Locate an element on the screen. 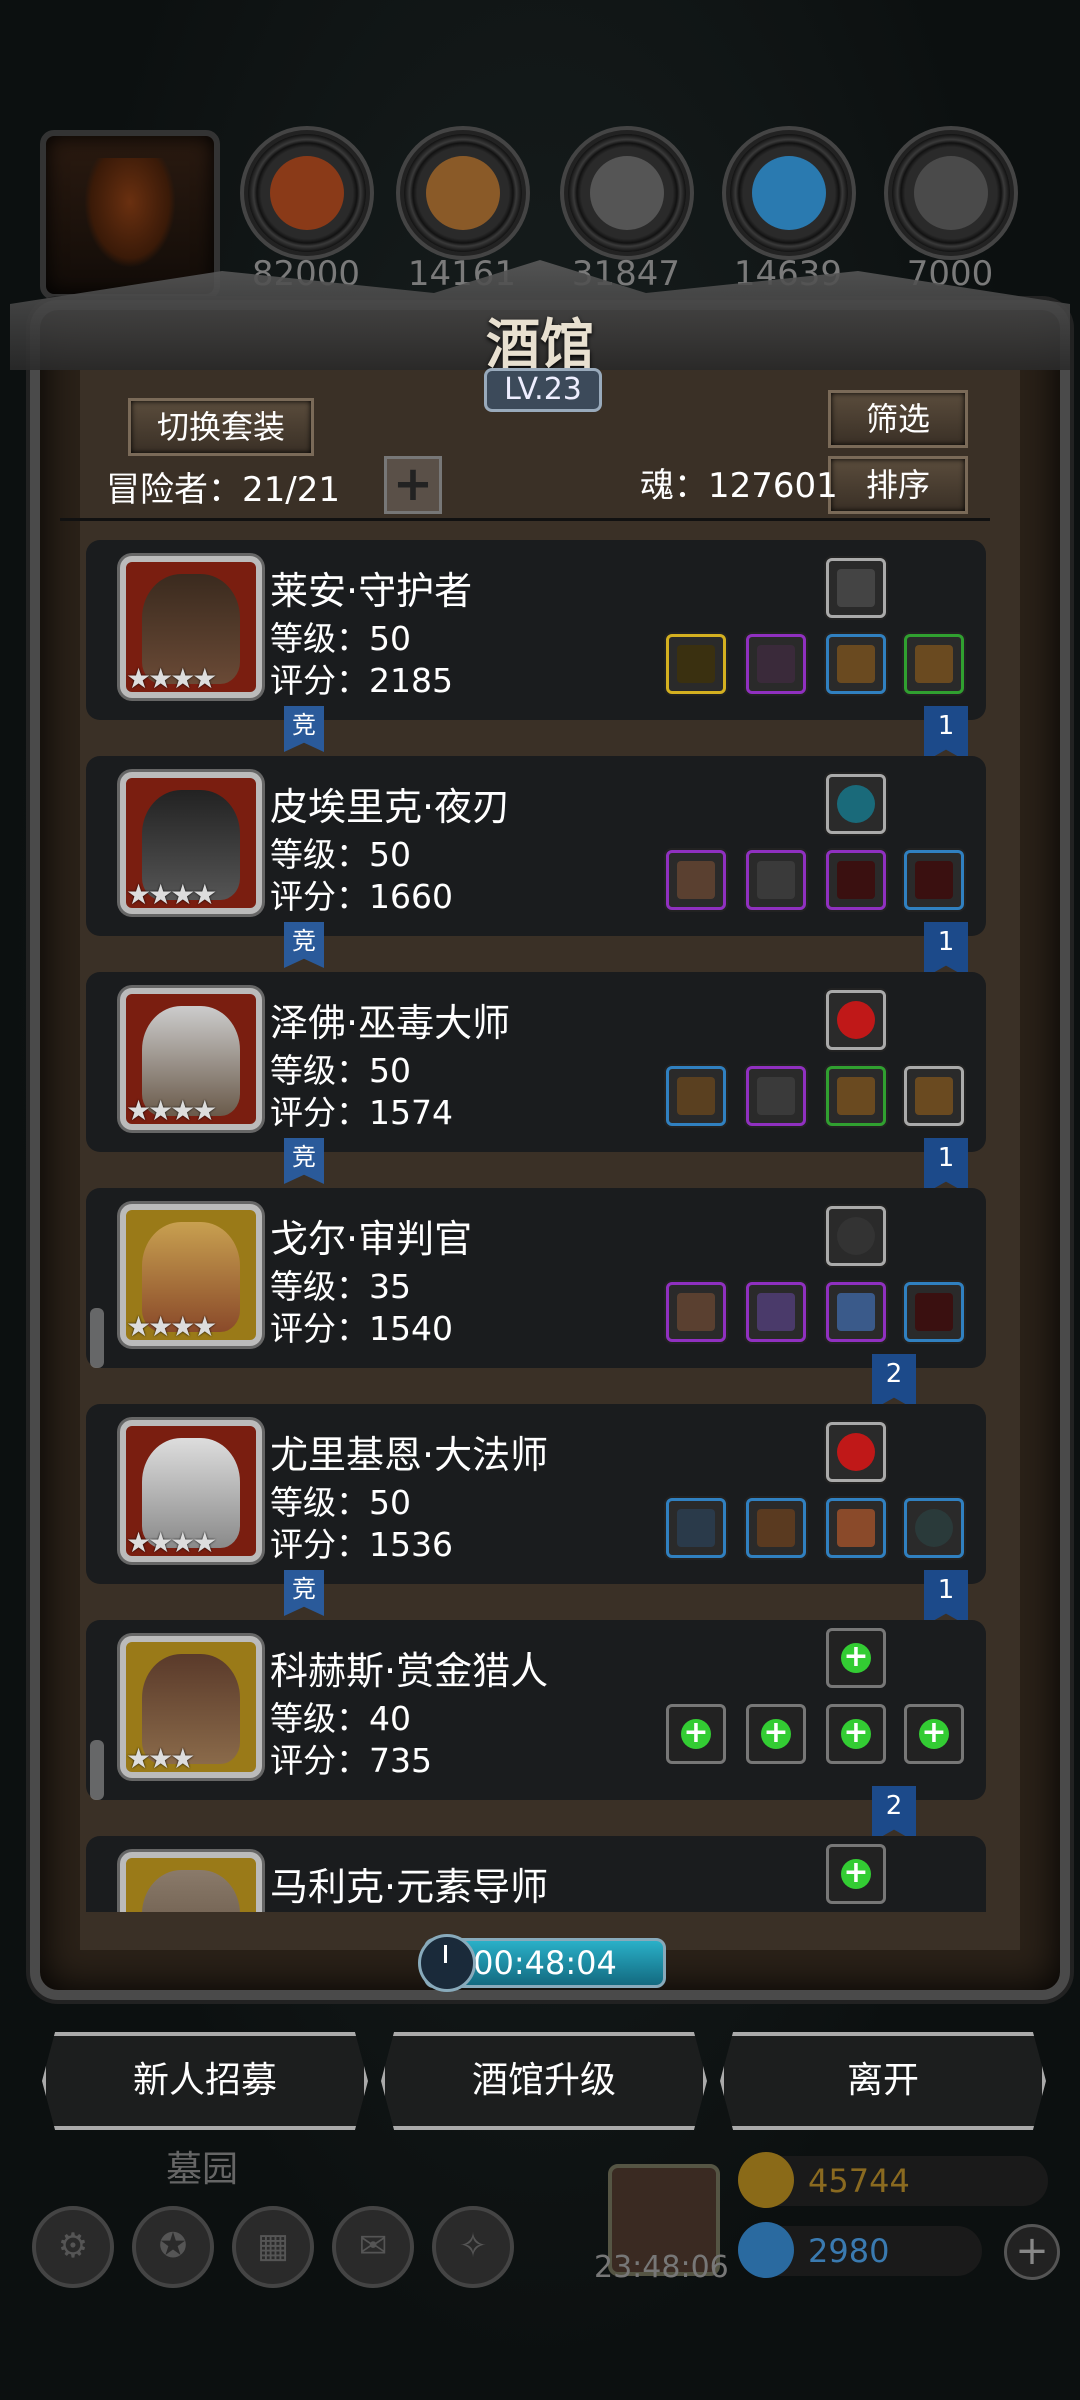 The image size is (1080, 2400). hero-score: 评分：735 is located at coordinates (351, 1760).